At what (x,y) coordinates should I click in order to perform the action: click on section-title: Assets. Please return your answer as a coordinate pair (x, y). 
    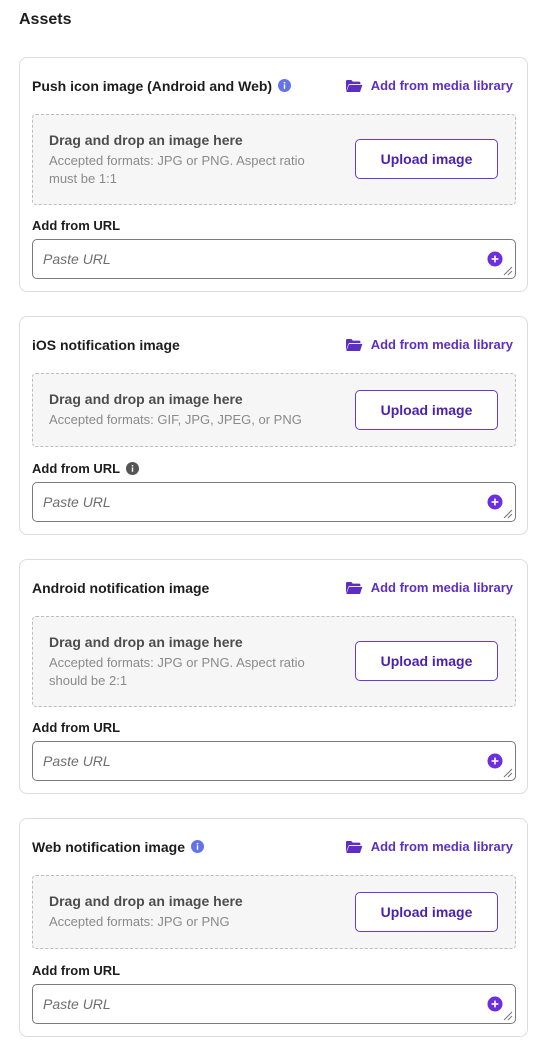
    Looking at the image, I should click on (45, 19).